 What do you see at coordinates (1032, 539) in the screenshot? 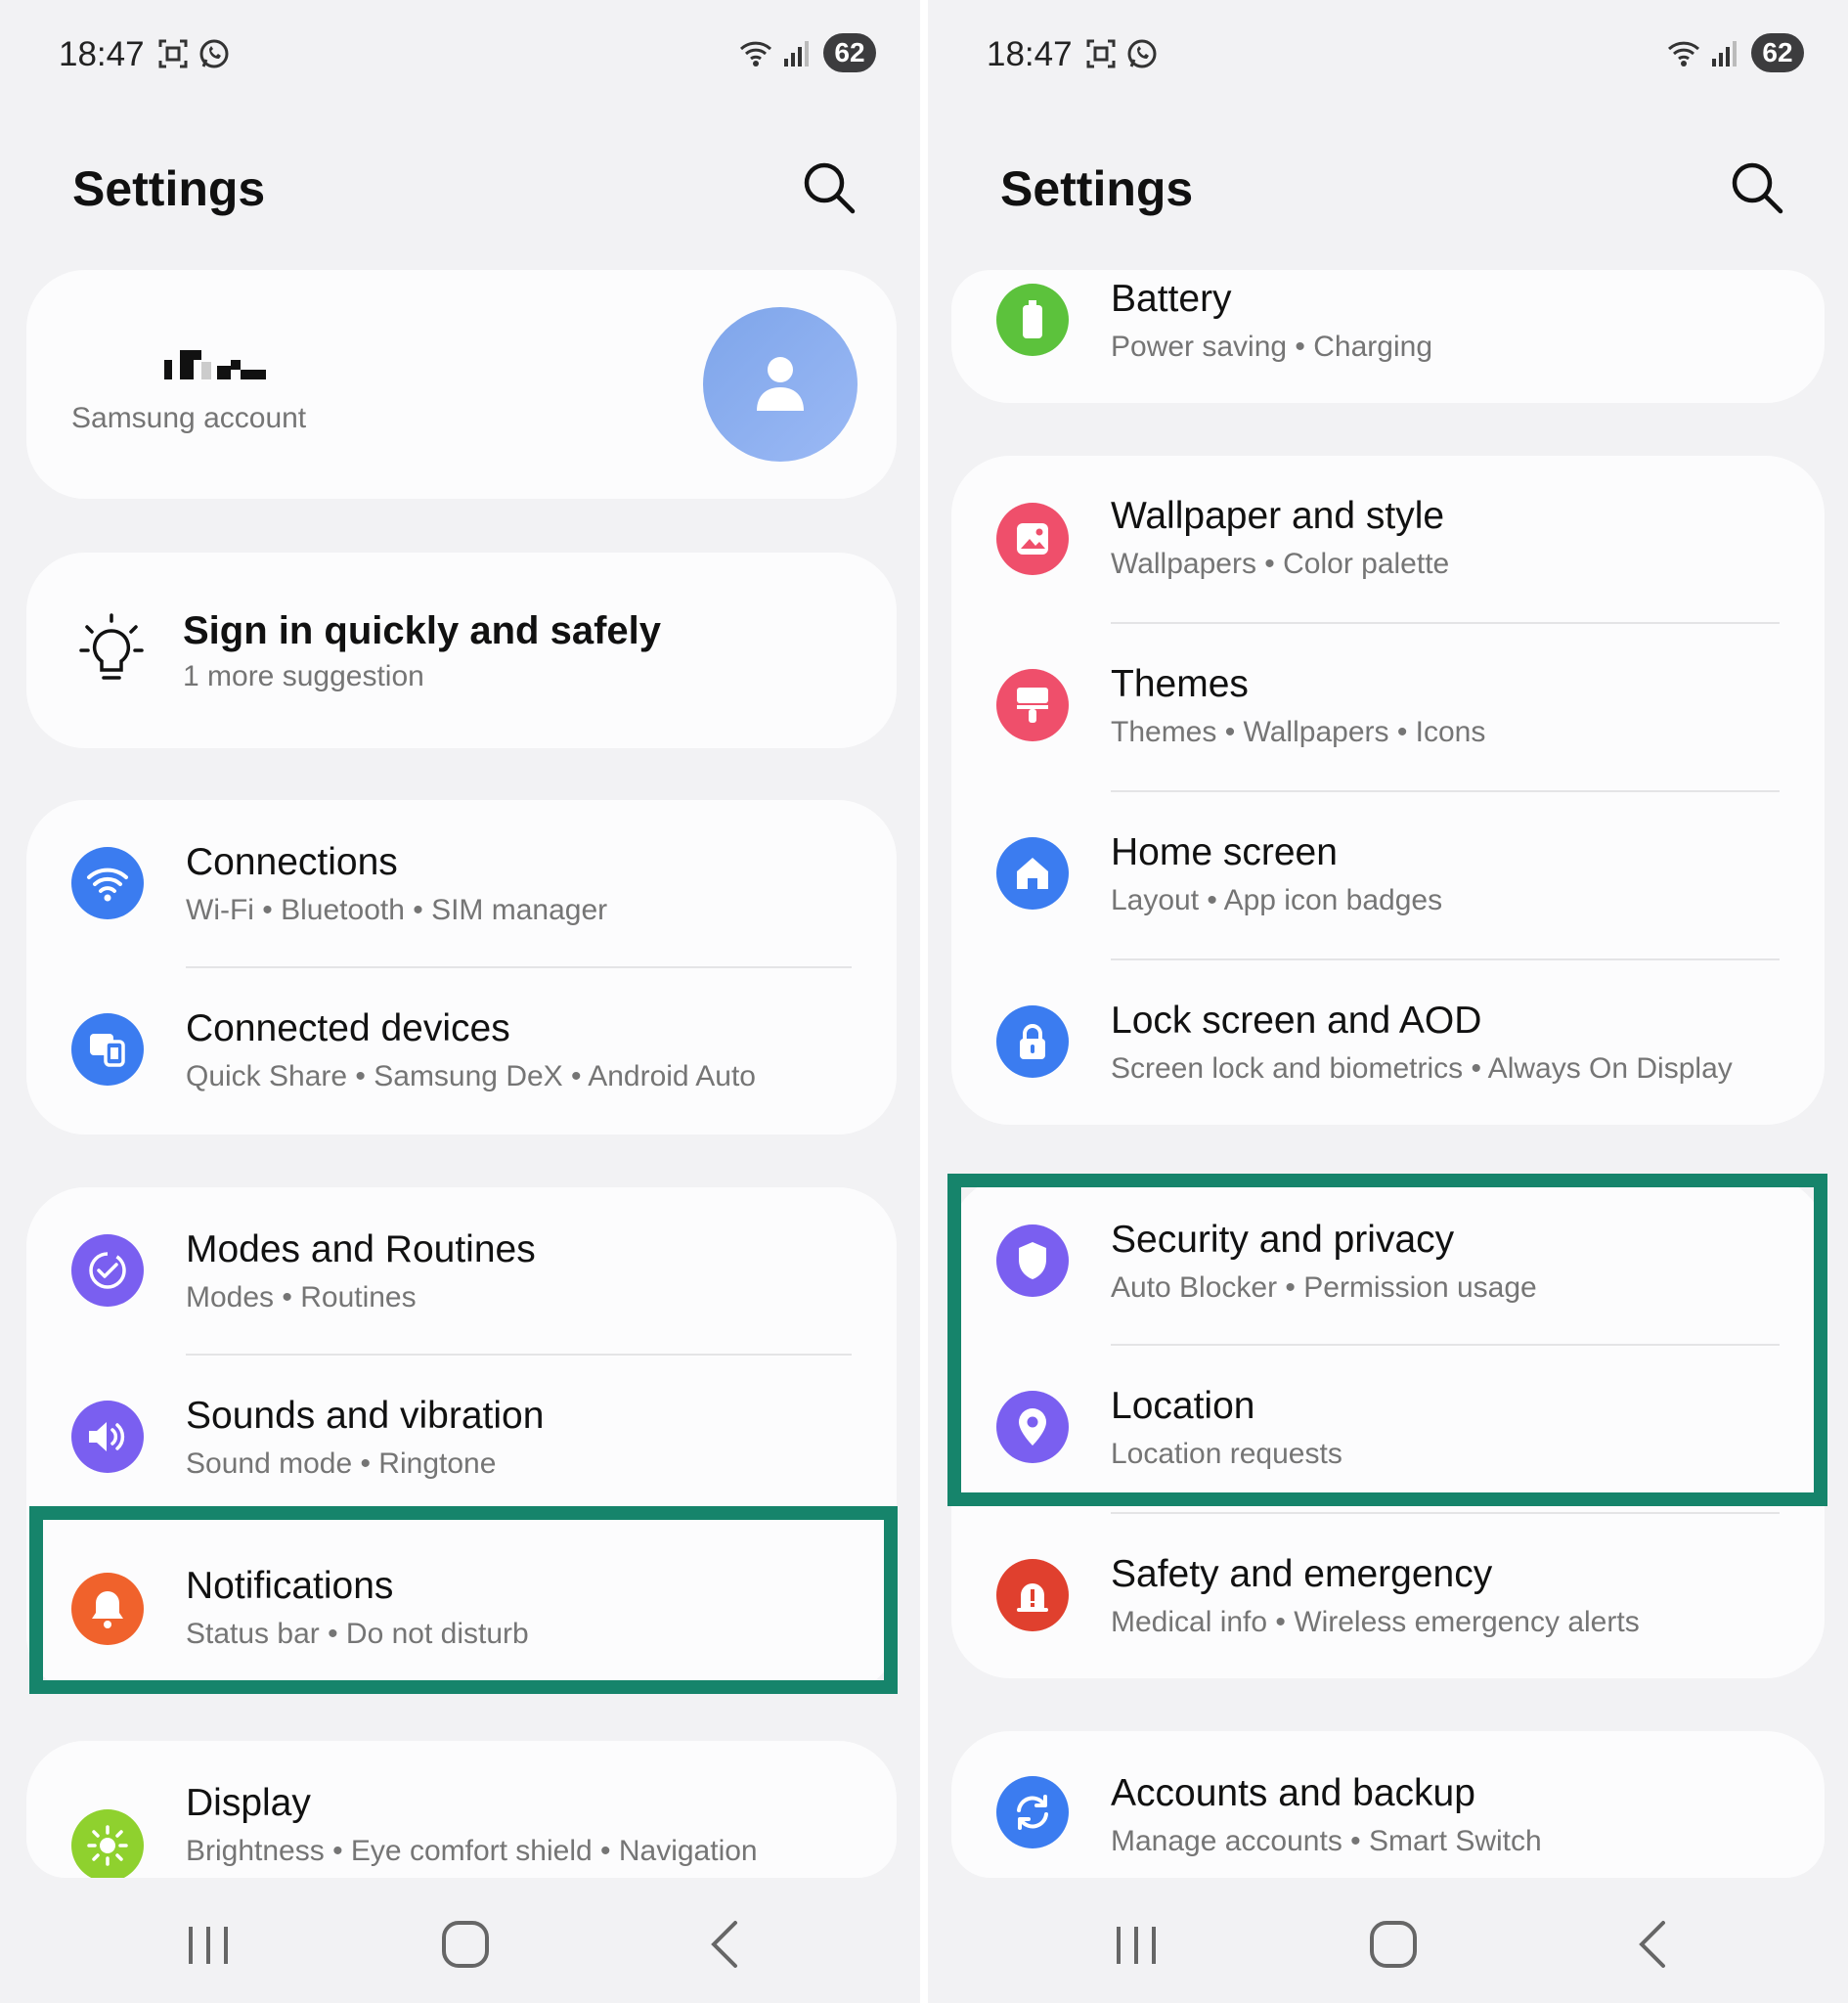
I see `image-icon` at bounding box center [1032, 539].